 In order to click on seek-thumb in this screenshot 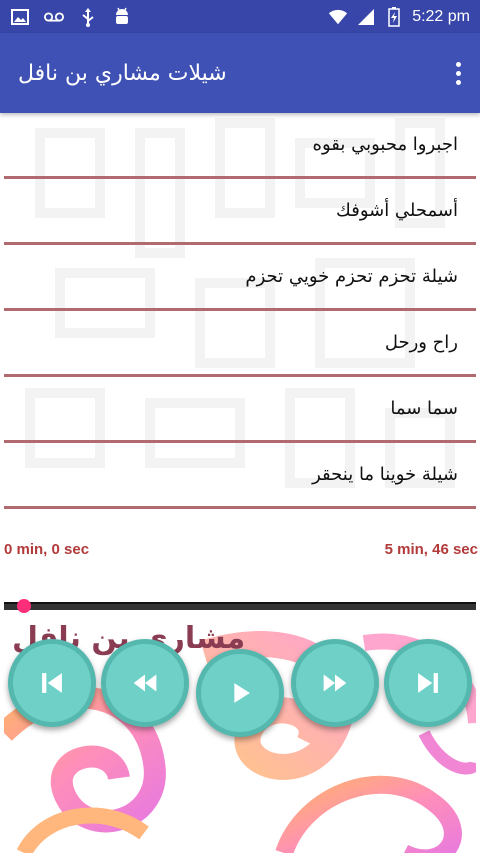, I will do `click(24, 606)`.